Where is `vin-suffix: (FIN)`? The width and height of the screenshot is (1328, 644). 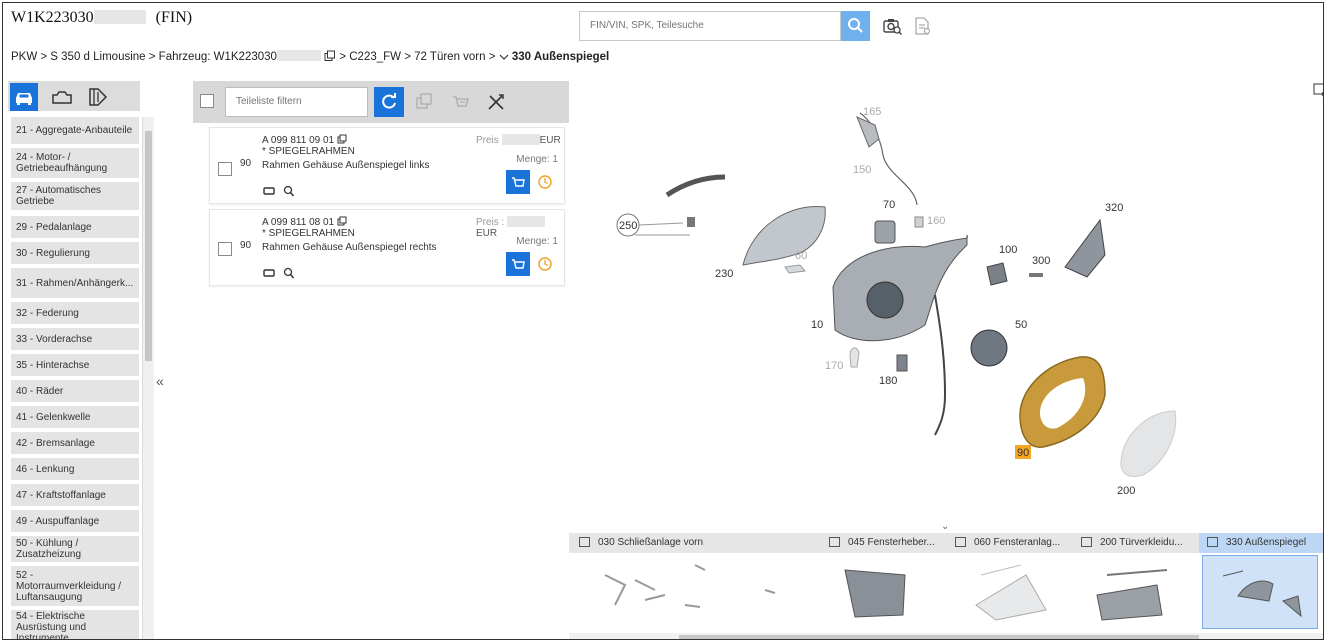 vin-suffix: (FIN) is located at coordinates (174, 17).